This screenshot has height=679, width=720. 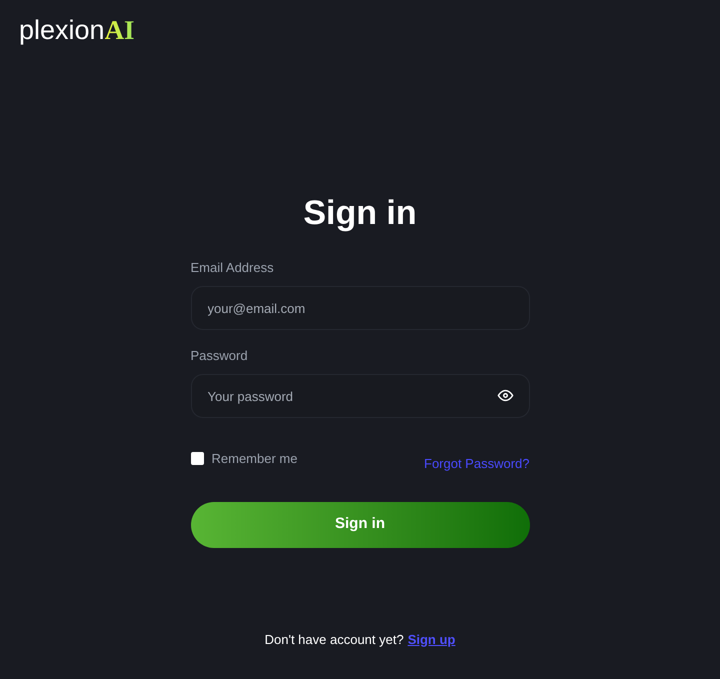 What do you see at coordinates (197, 459) in the screenshot?
I see `remember-checkbox` at bounding box center [197, 459].